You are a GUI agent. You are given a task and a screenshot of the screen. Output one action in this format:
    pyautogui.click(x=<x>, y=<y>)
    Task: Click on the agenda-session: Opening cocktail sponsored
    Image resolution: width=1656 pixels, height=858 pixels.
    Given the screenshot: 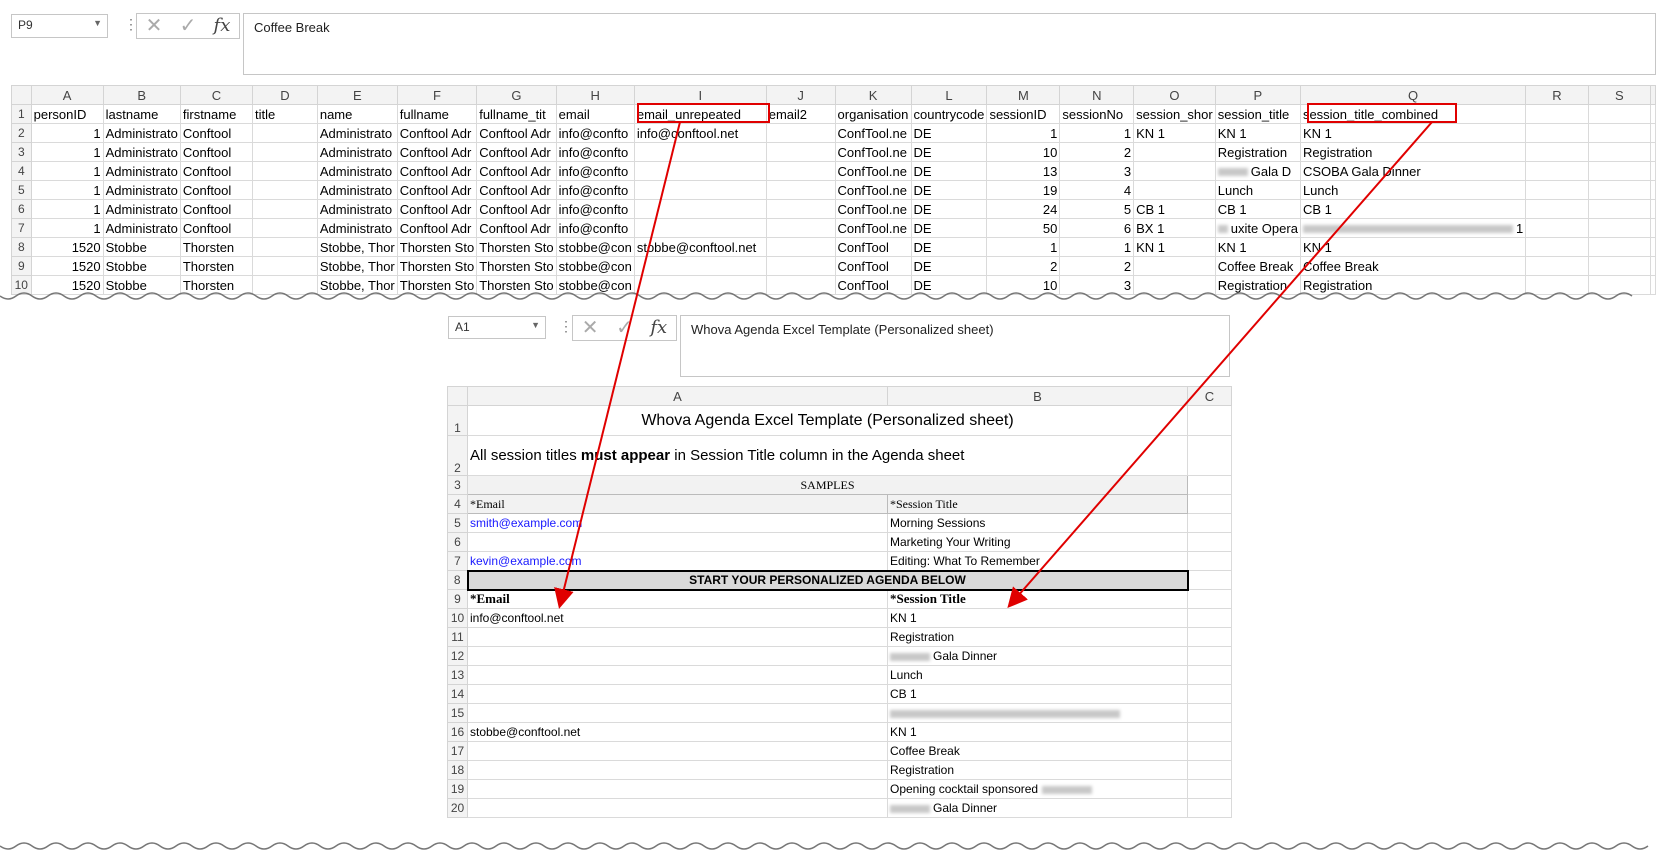 What is the action you would take?
    pyautogui.click(x=1037, y=789)
    